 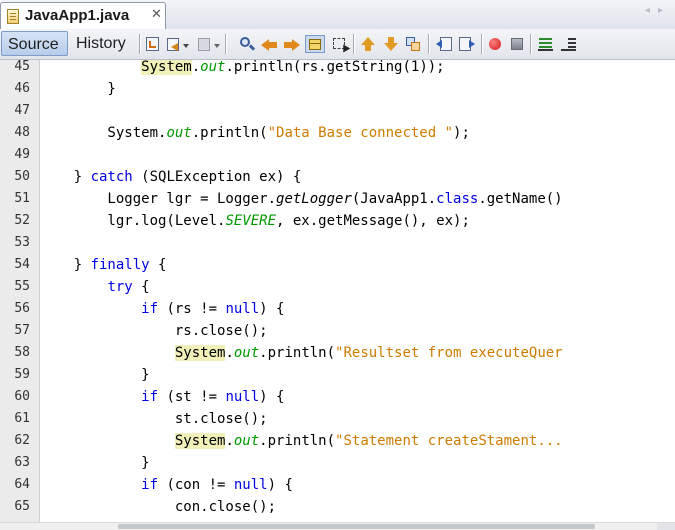 What do you see at coordinates (269, 44) in the screenshot?
I see `find-previous-icon` at bounding box center [269, 44].